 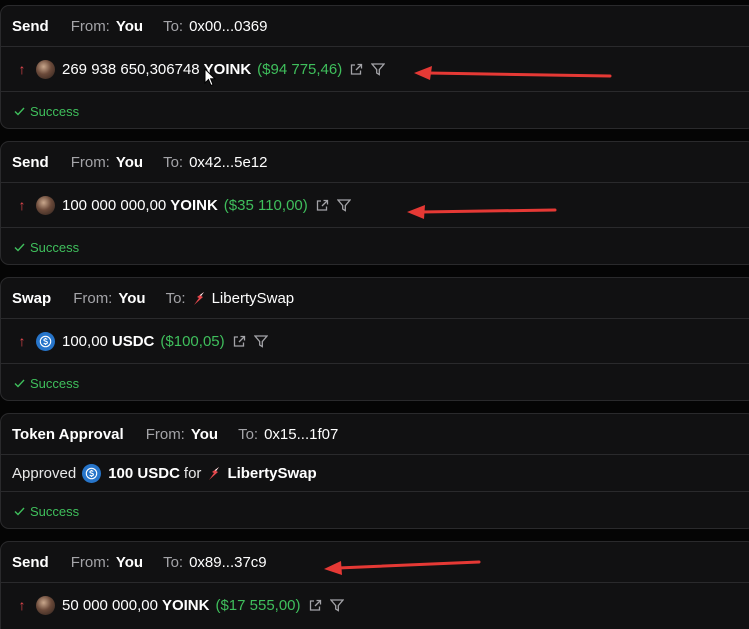 What do you see at coordinates (110, 605) in the screenshot?
I see `amount: 50 000 000,00` at bounding box center [110, 605].